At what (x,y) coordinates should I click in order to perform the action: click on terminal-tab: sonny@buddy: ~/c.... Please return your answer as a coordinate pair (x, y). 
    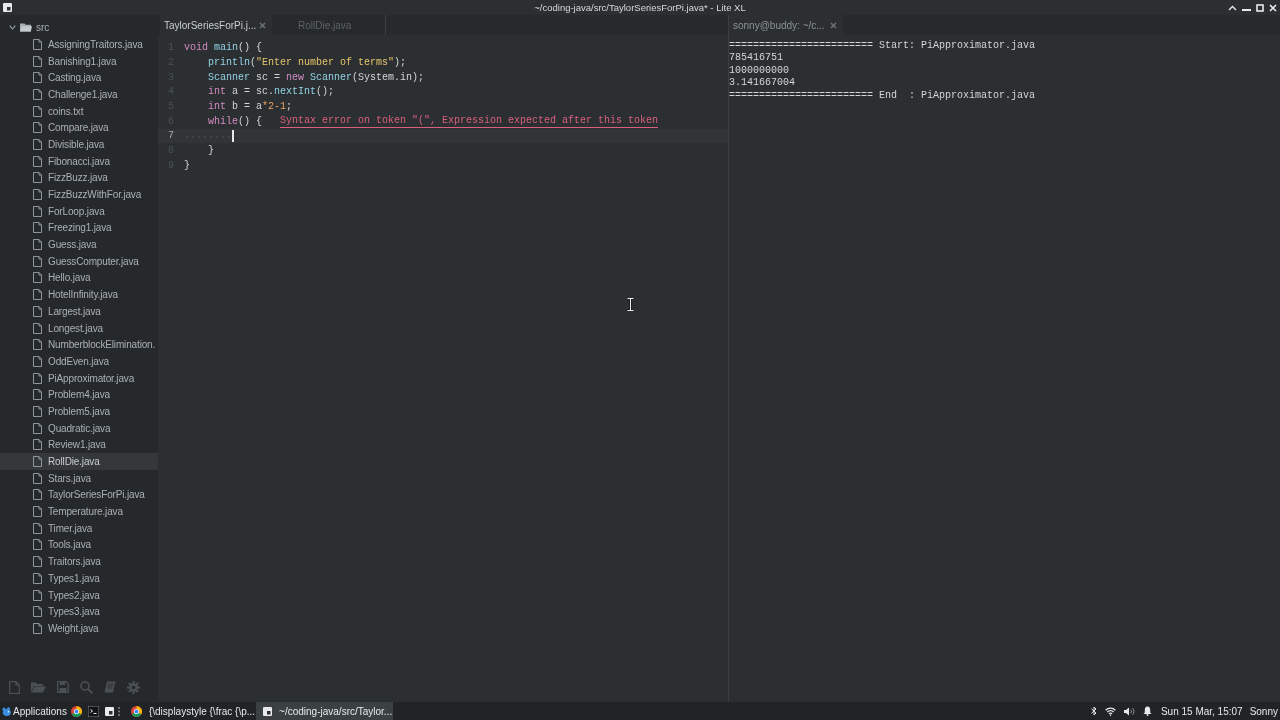
    Looking at the image, I should click on (786, 25).